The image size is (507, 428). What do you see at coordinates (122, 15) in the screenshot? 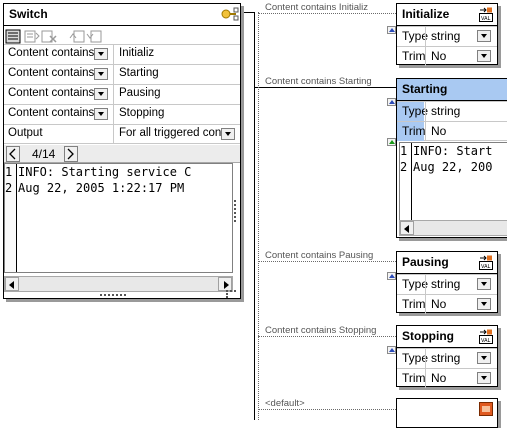
I see `switch-title-bar: Switch` at bounding box center [122, 15].